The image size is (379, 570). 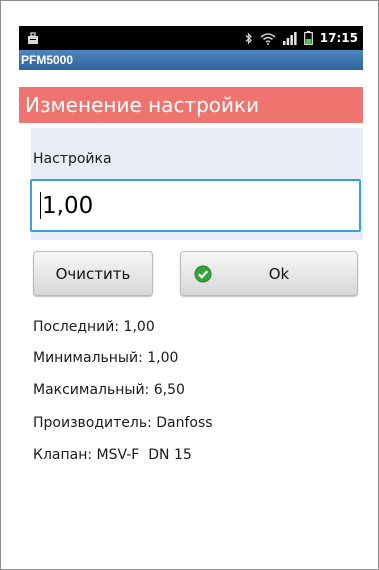 I want to click on wifi-icon, so click(x=268, y=38).